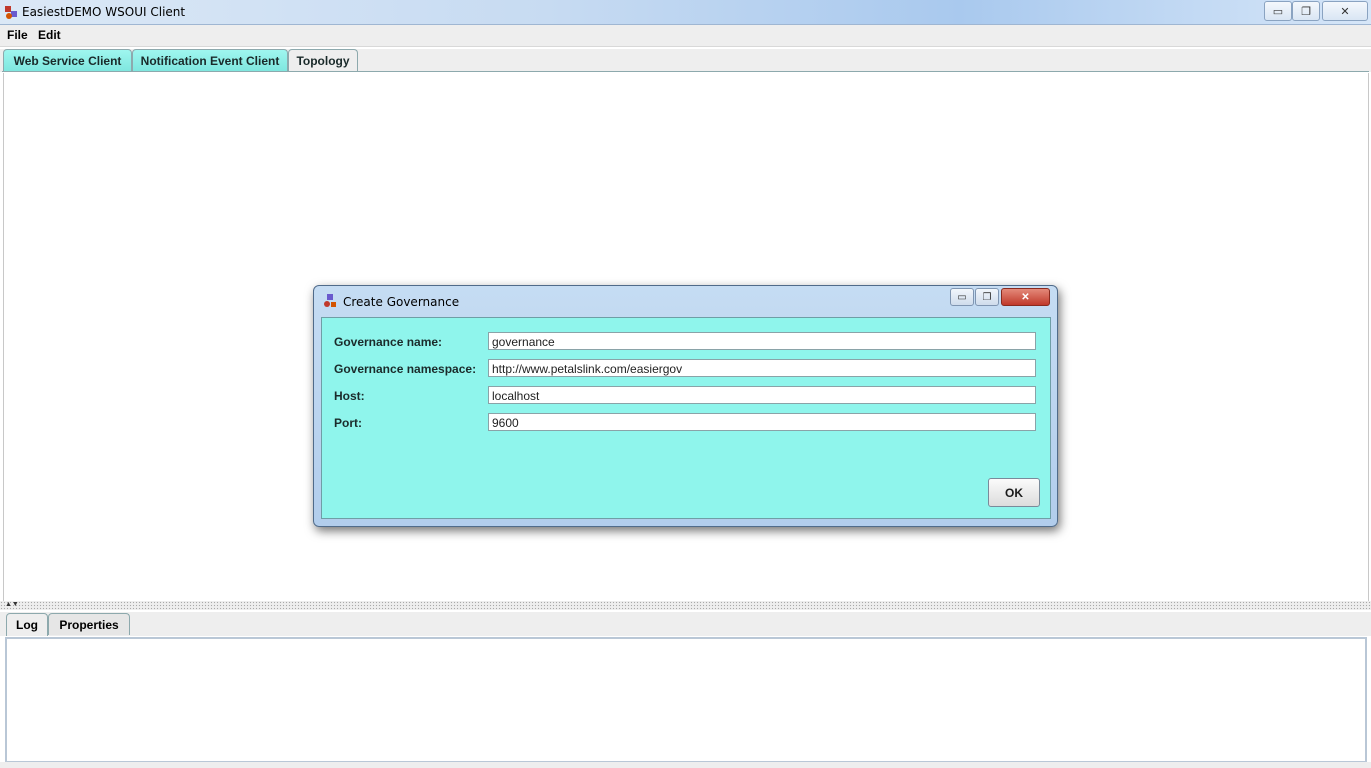  What do you see at coordinates (762, 422) in the screenshot?
I see `port-input: 9600` at bounding box center [762, 422].